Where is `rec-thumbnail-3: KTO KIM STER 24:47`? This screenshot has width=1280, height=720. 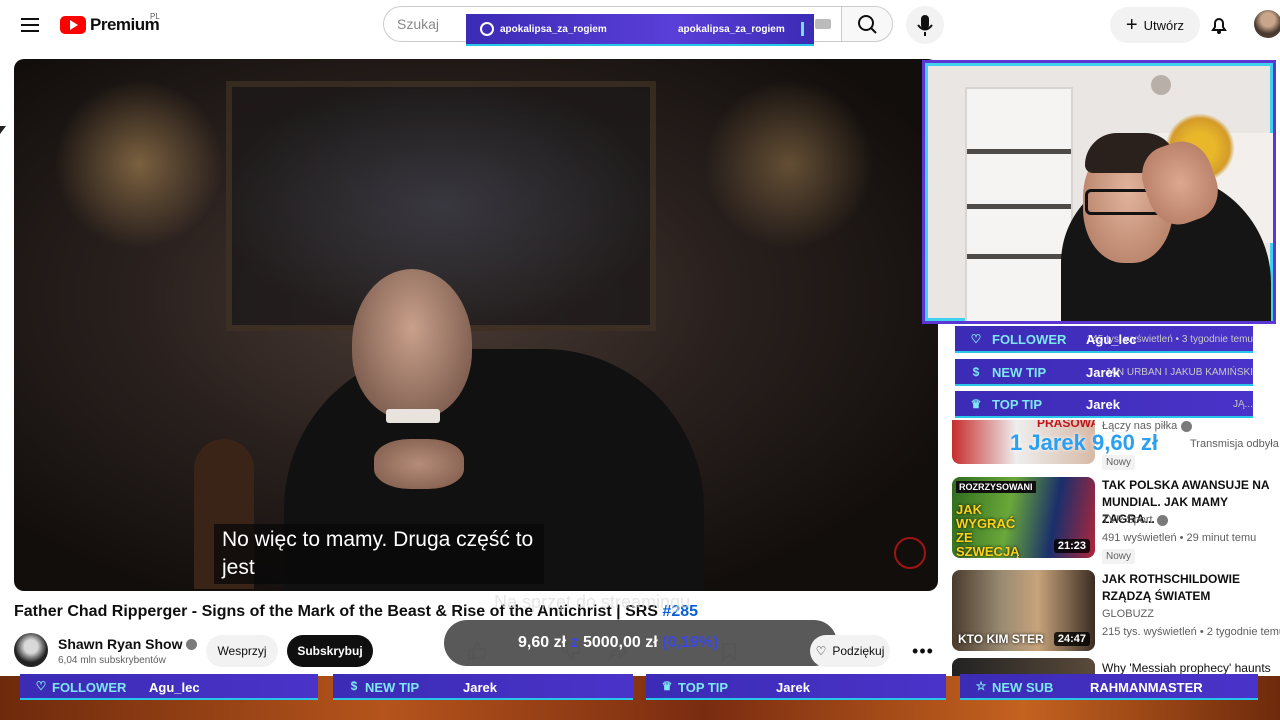
rec-thumbnail-3: KTO KIM STER 24:47 is located at coordinates (1023, 610).